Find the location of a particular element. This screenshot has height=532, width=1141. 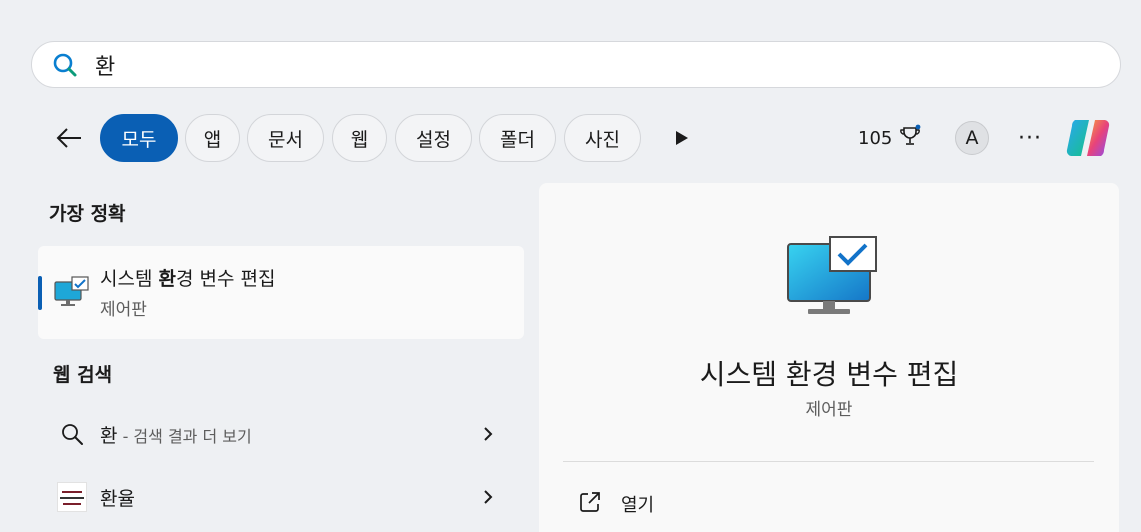

tab-documents: 문서 is located at coordinates (285, 138).